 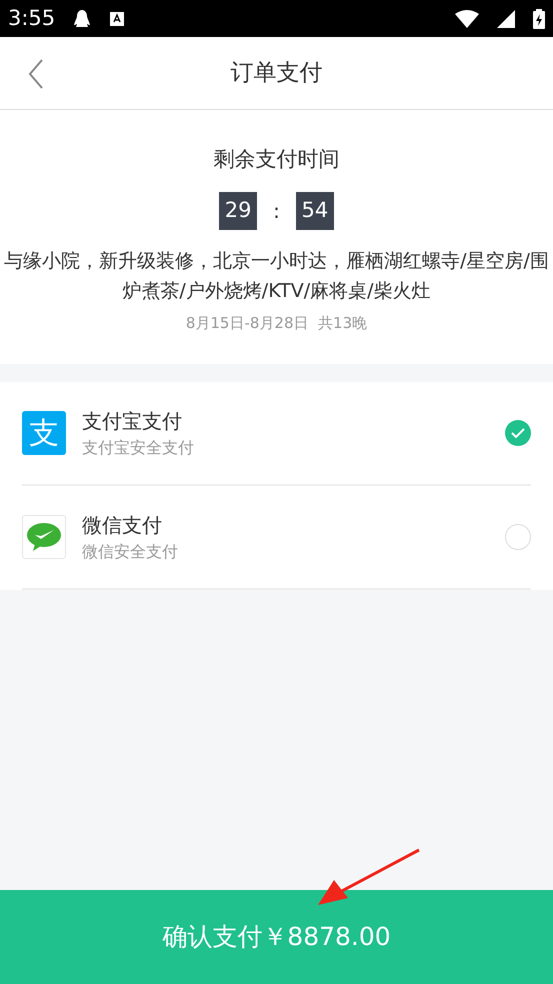 What do you see at coordinates (539, 18) in the screenshot?
I see `battery-icon` at bounding box center [539, 18].